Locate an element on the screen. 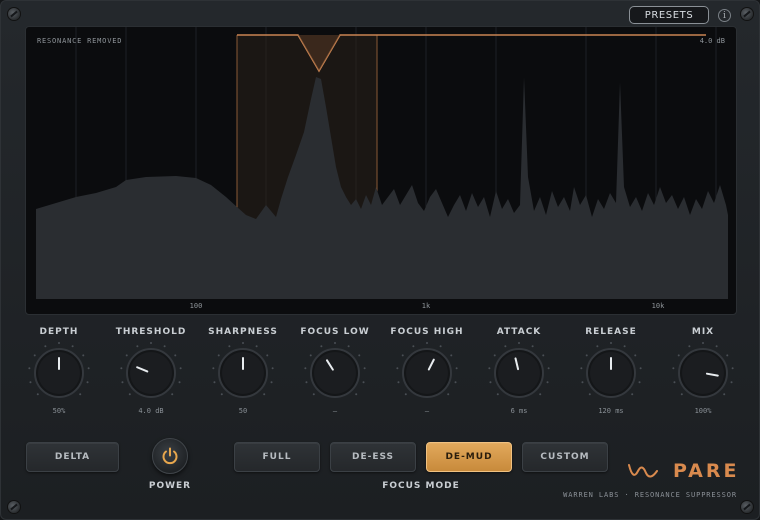  focus-mode-de-mud-button: DE-MUD is located at coordinates (469, 457).